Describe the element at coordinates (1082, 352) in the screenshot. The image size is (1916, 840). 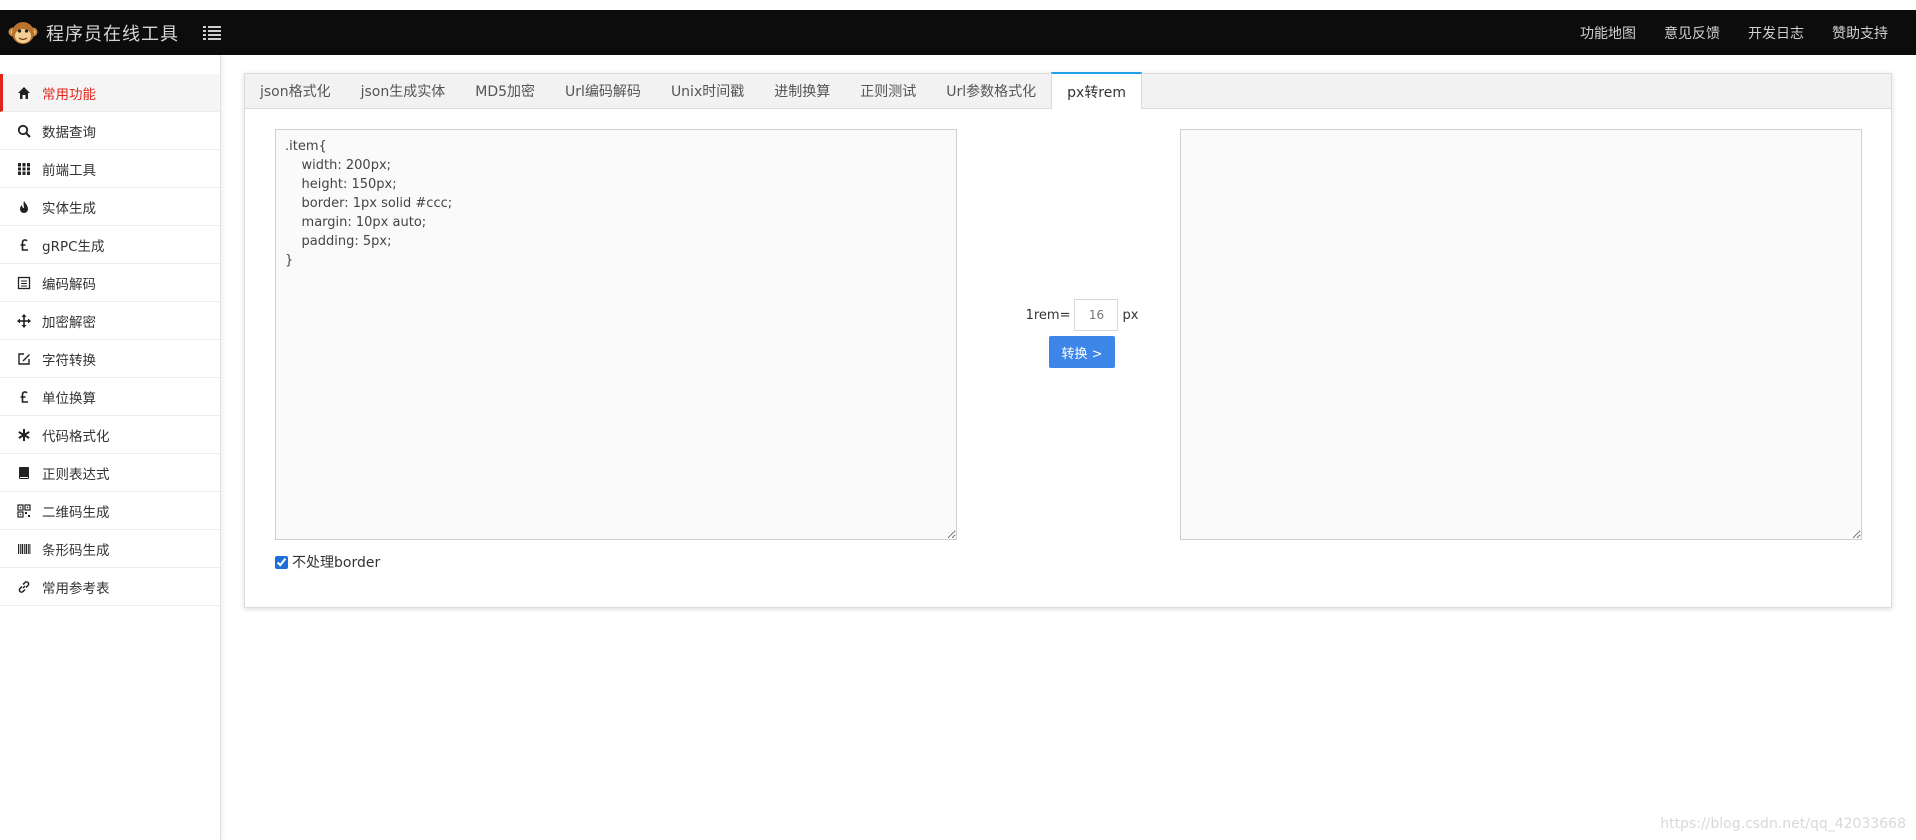
I see `convert-button: 转换 >` at that location.